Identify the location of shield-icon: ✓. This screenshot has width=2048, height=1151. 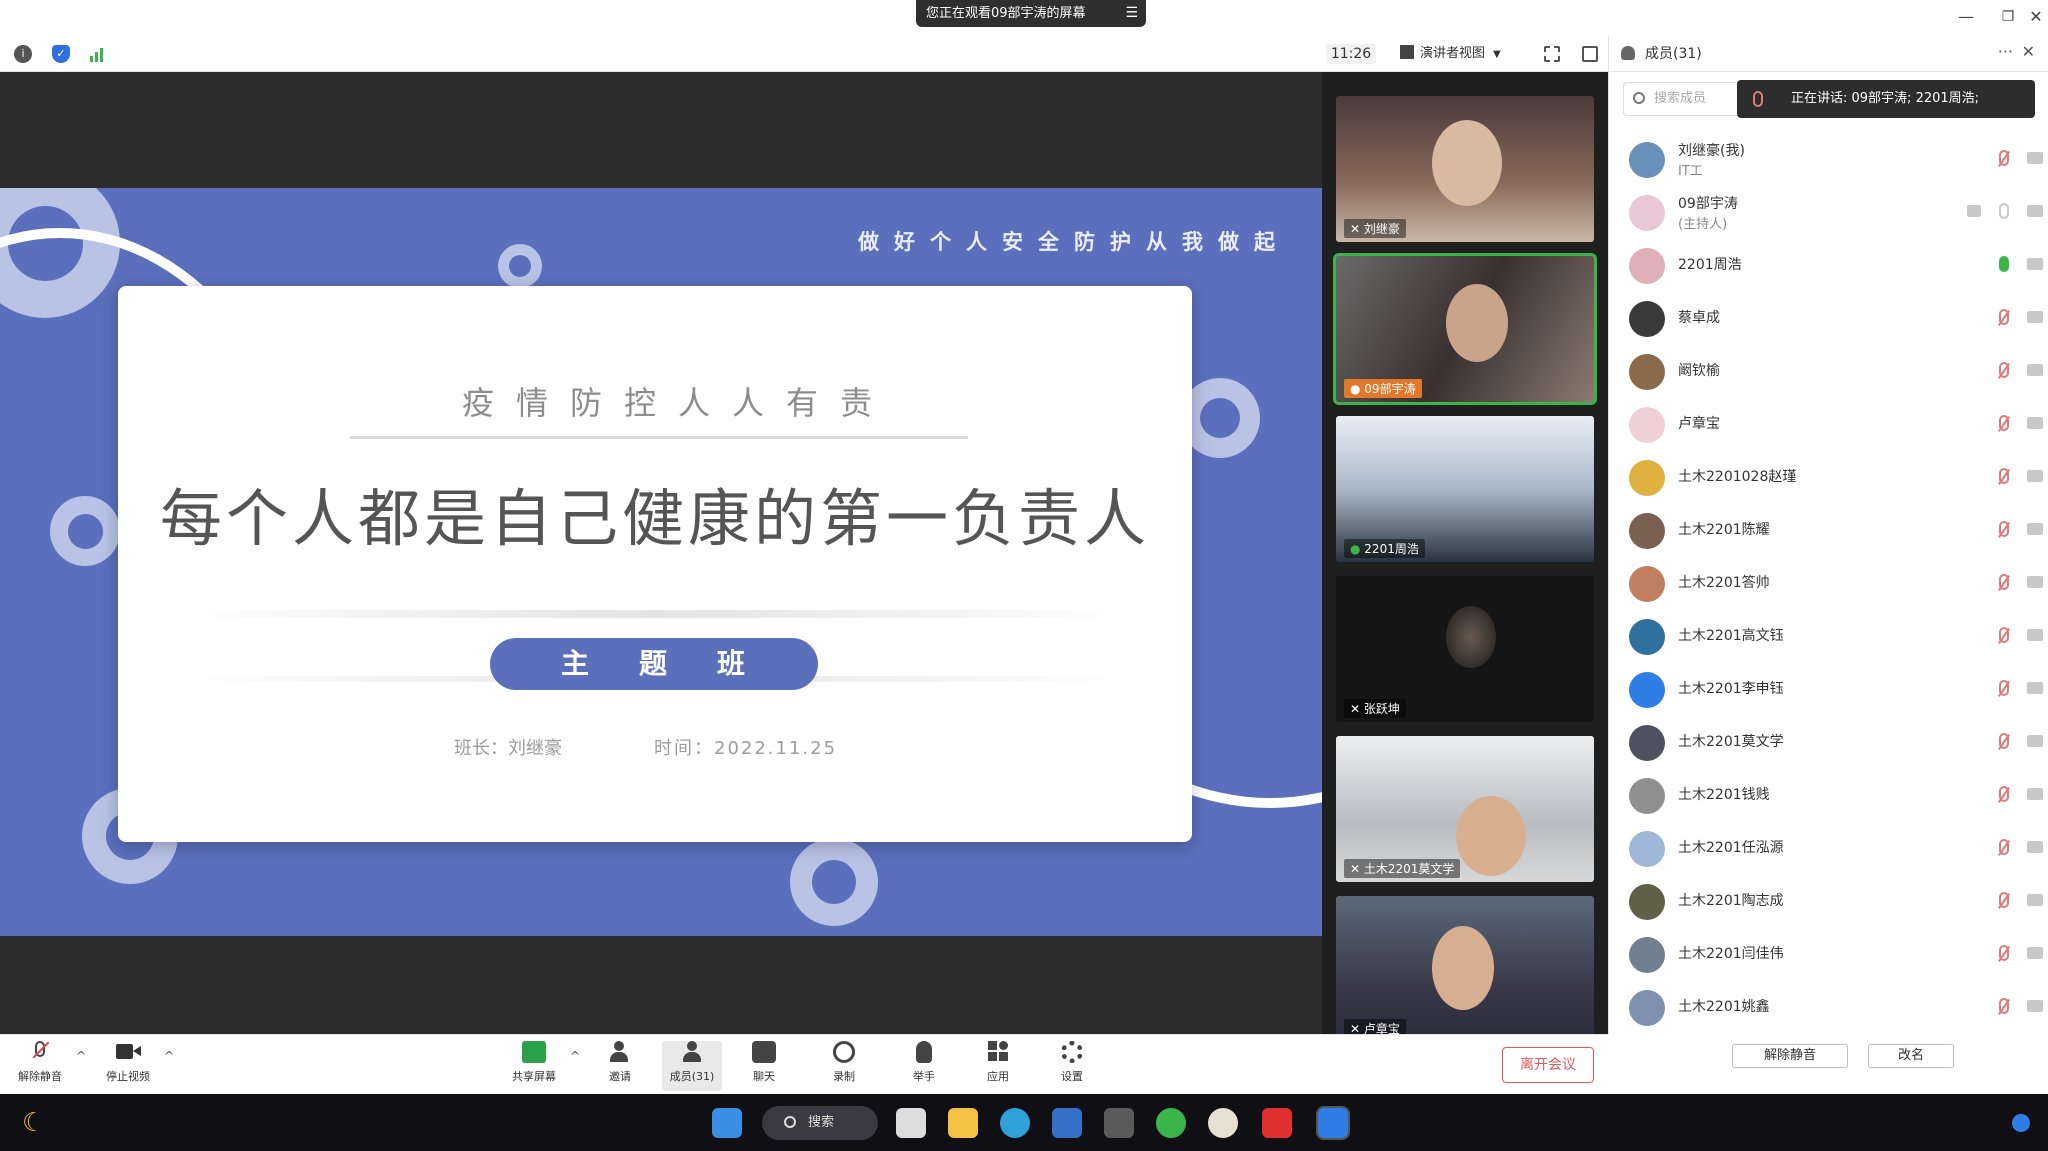
(61, 54).